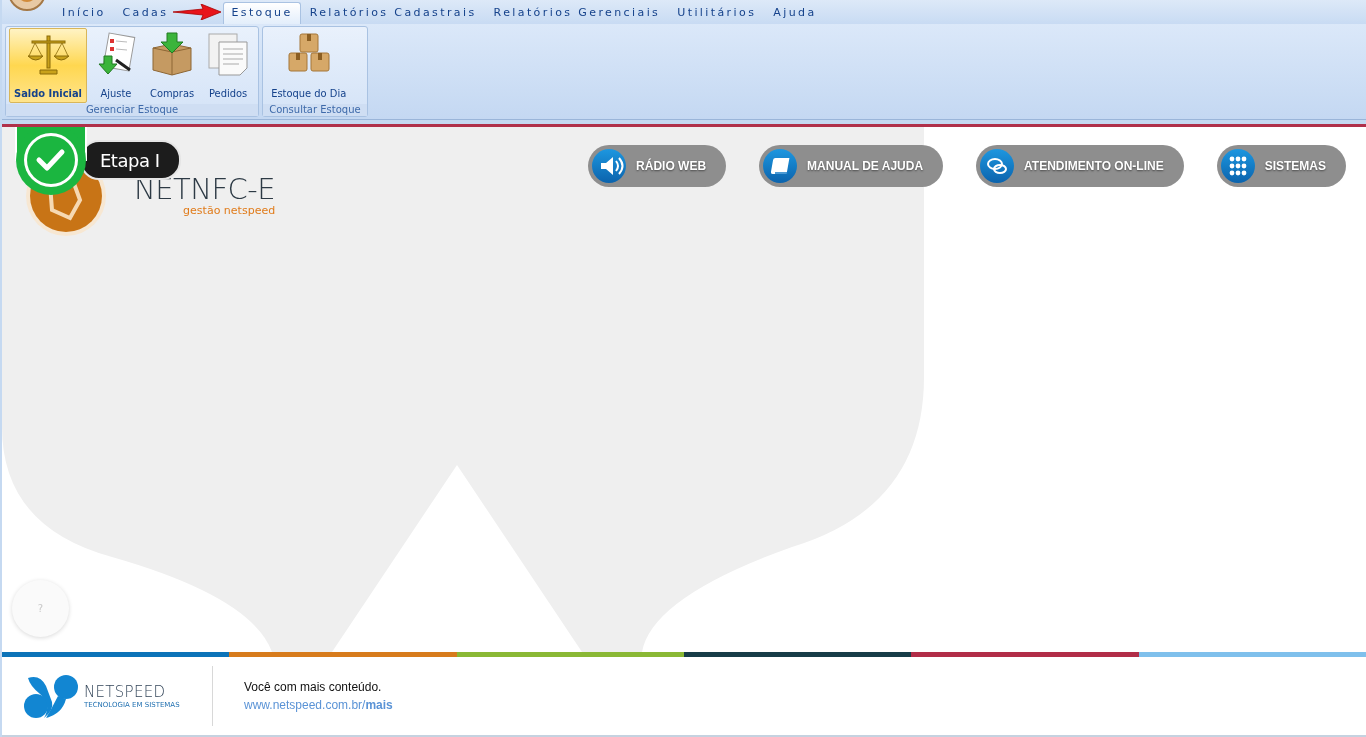 This screenshot has width=1366, height=737. I want to click on ribbon-button: Estoque do Dia, so click(309, 65).